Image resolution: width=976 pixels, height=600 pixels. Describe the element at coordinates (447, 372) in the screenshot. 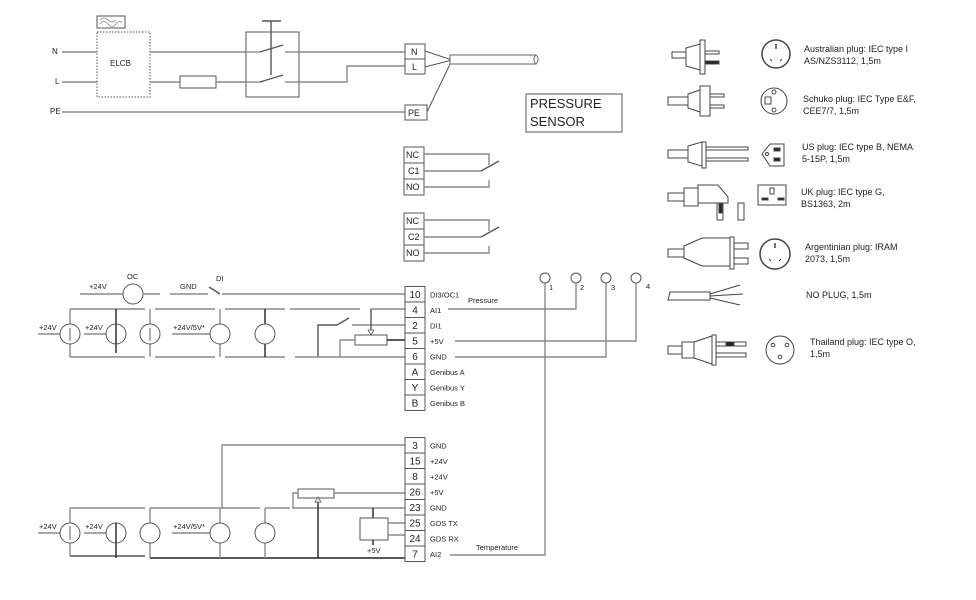

I see `terminal-name: Genibus A` at that location.